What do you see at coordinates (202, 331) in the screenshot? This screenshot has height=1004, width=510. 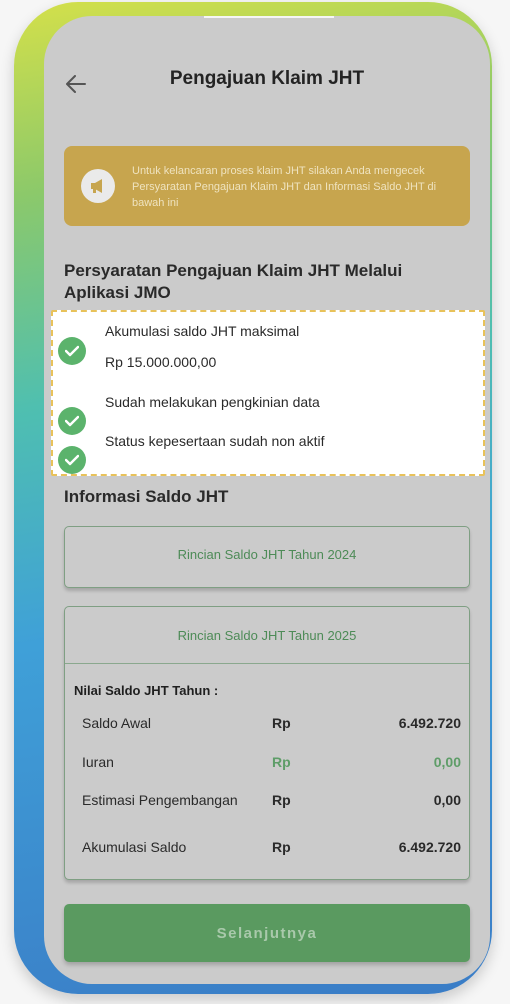 I see `requirement-text: Akumulasi saldo JHT maksimal` at bounding box center [202, 331].